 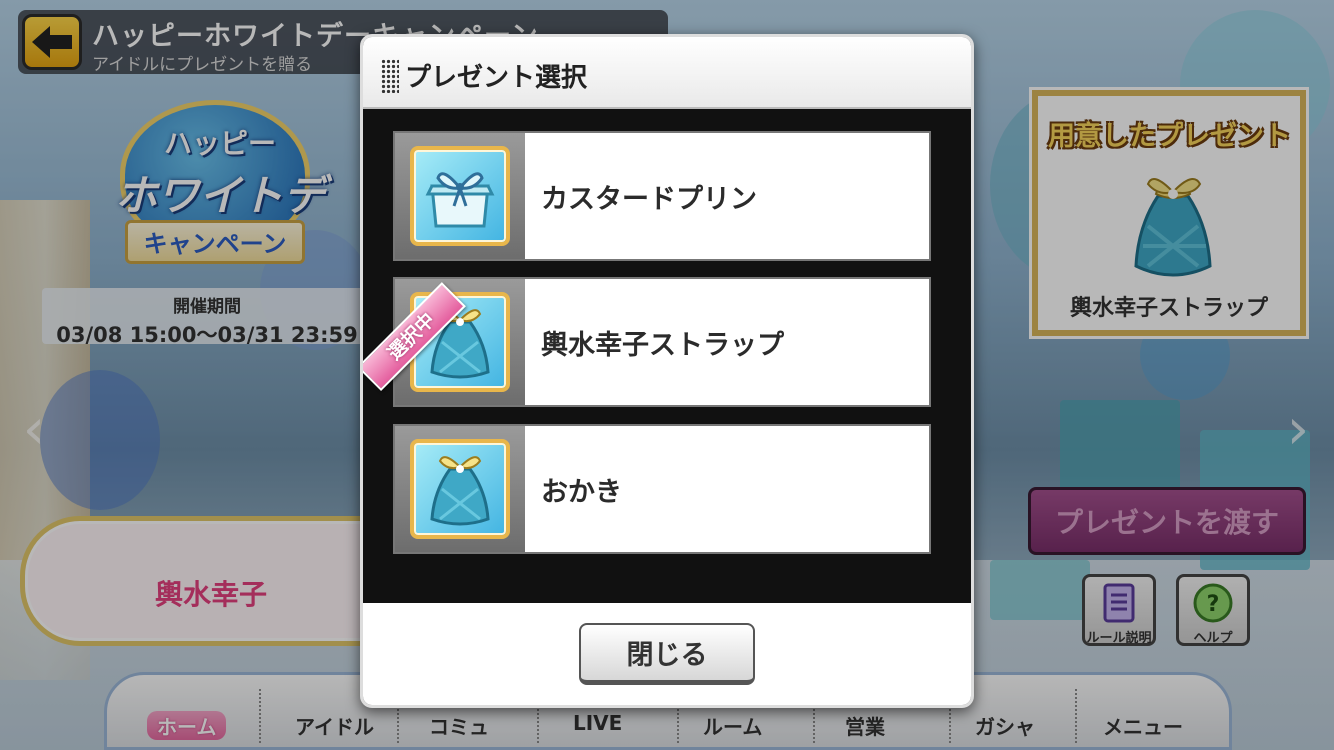 I want to click on present-item-koshimizu-strap: 輿水幸子ストラップ, so click(x=662, y=342).